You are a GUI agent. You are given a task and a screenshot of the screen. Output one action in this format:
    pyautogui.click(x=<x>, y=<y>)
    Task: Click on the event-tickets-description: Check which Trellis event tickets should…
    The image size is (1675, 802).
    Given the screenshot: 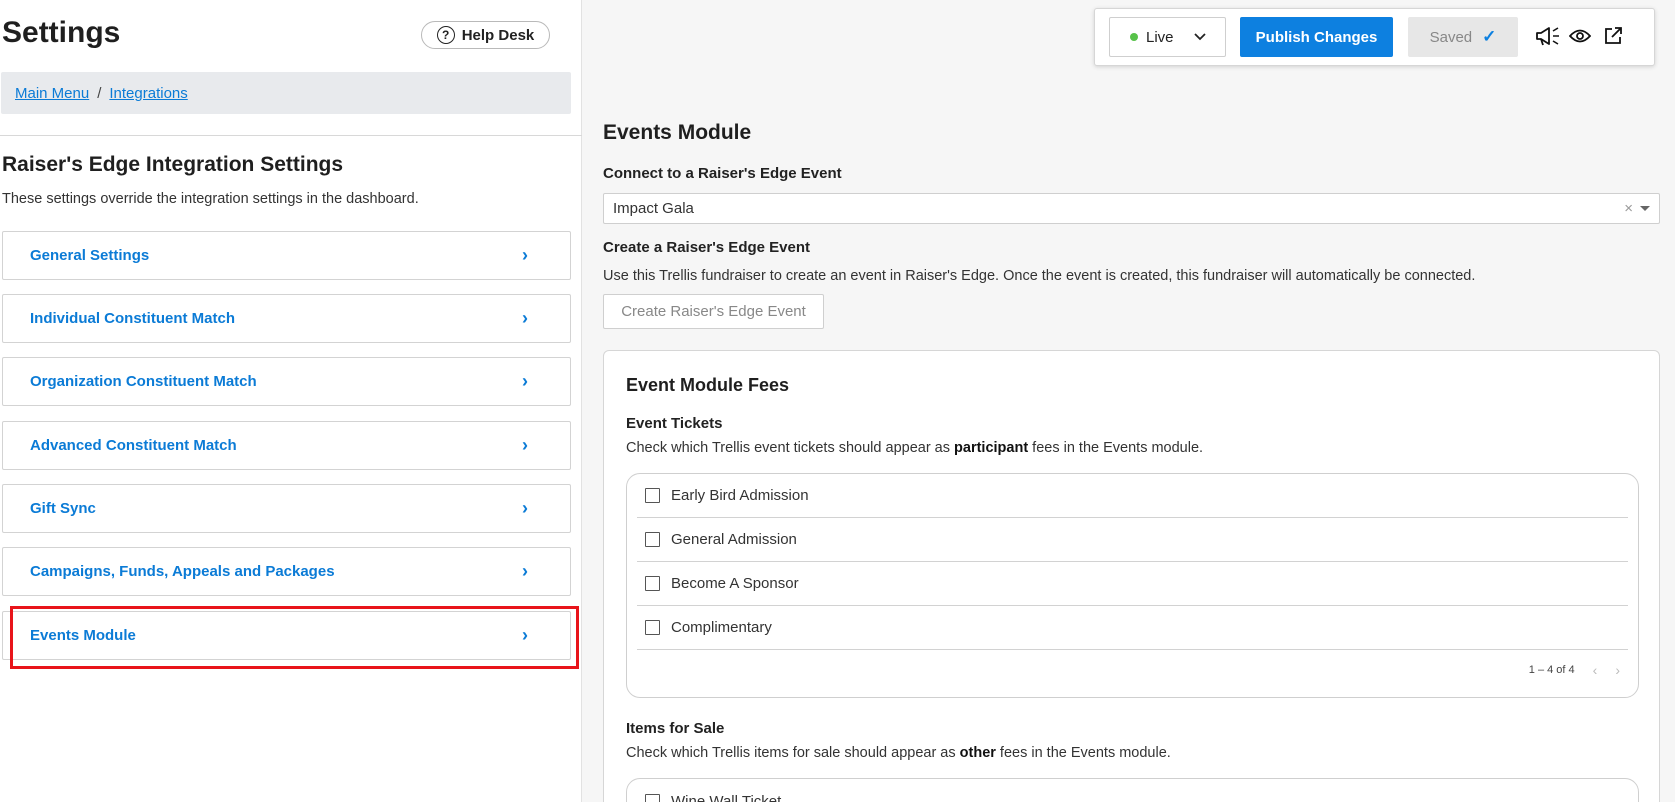 What is the action you would take?
    pyautogui.click(x=914, y=448)
    